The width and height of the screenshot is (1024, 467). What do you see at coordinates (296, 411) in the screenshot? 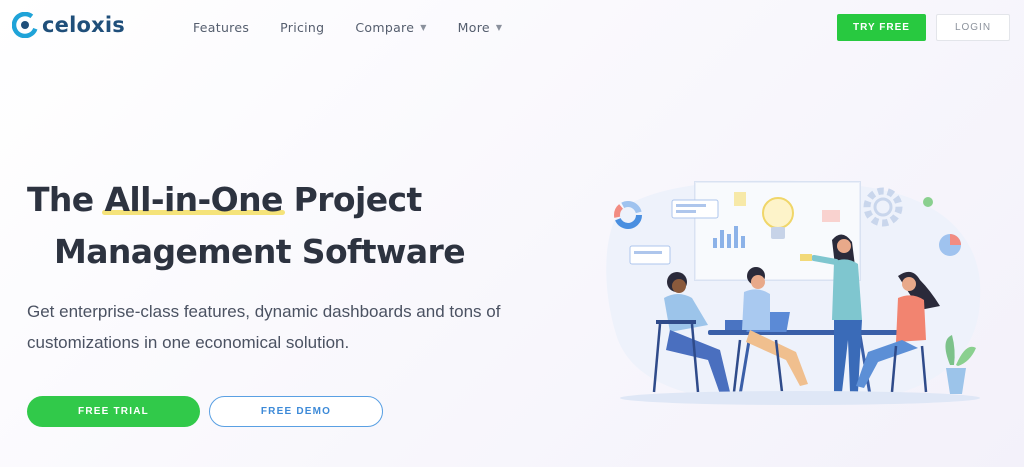
I see `free-demo-button: FREE DEMO` at bounding box center [296, 411].